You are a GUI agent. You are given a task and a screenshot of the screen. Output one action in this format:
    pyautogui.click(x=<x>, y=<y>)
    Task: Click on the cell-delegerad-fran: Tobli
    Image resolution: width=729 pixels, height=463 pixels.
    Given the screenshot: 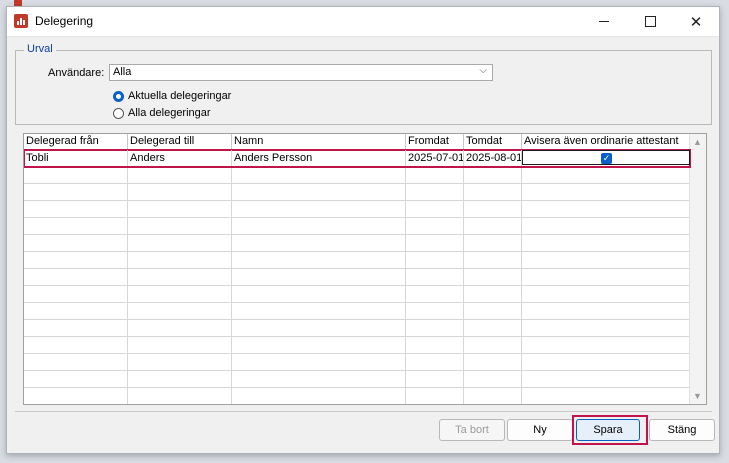 What is the action you would take?
    pyautogui.click(x=76, y=158)
    